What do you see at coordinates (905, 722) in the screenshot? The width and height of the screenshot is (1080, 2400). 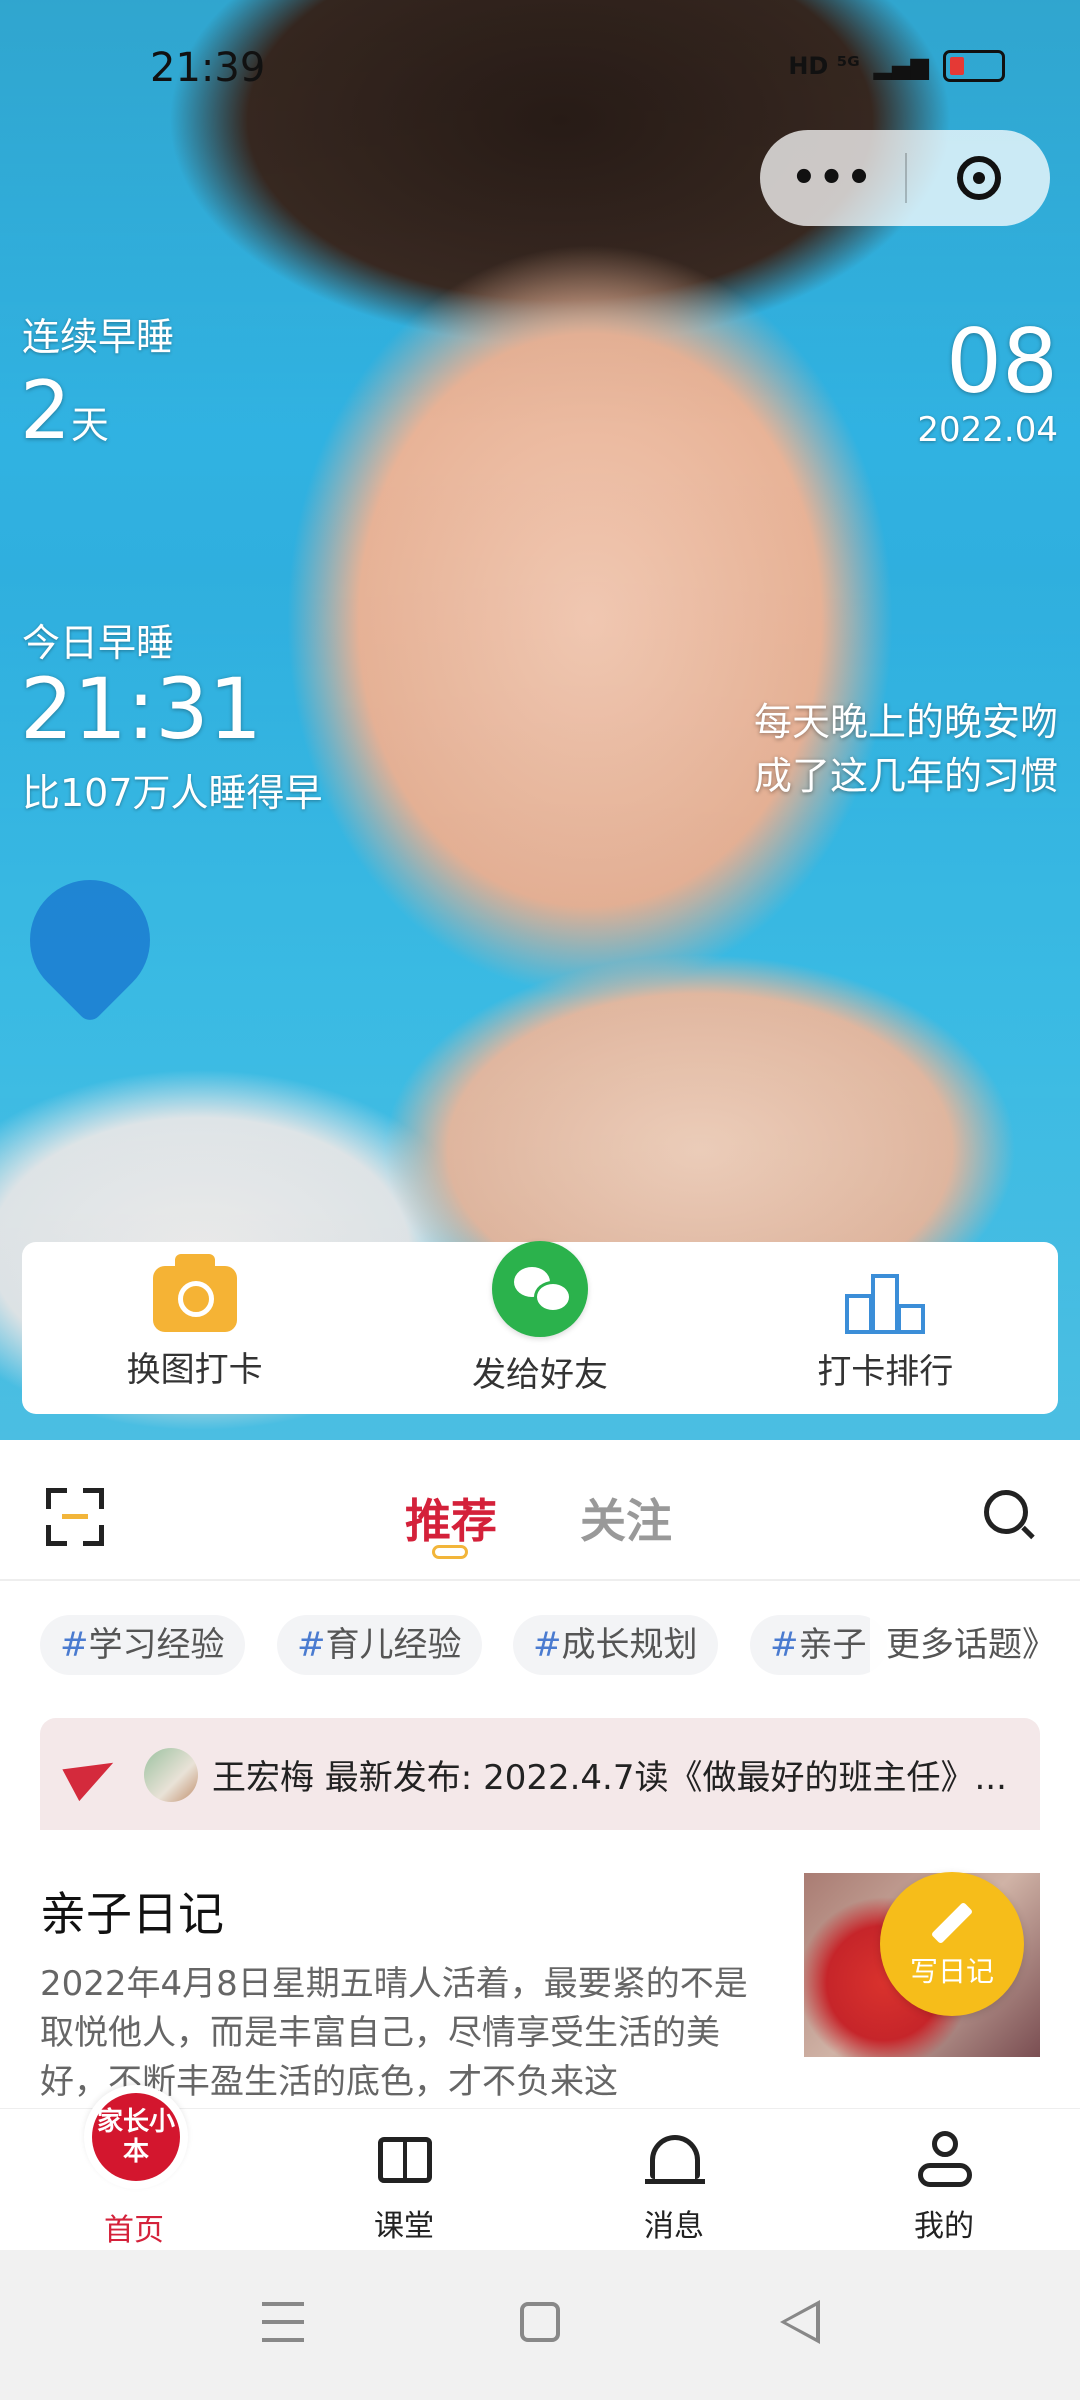 I see `quote-line-1: 每天晚上的晚安吻` at bounding box center [905, 722].